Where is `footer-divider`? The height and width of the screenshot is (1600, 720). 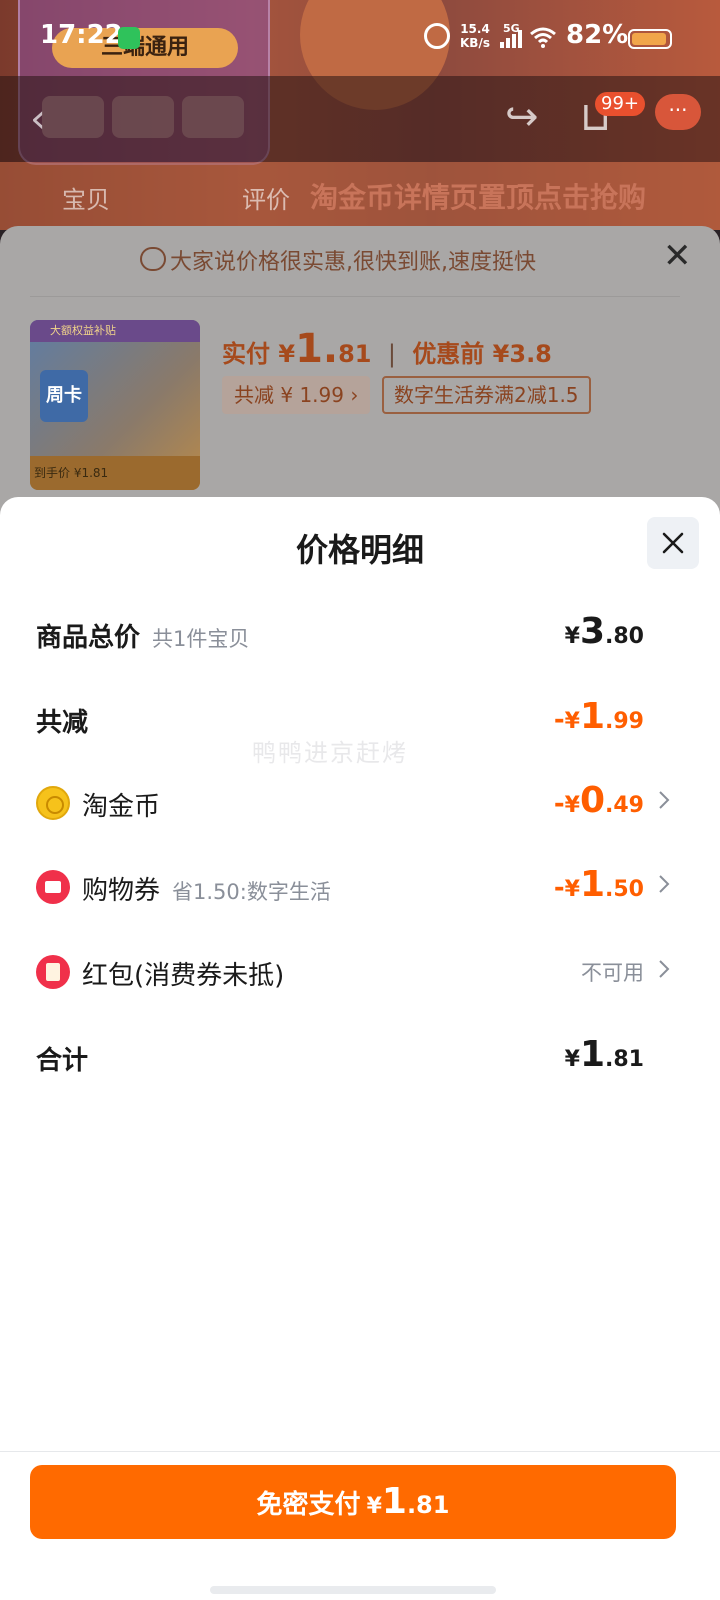
footer-divider is located at coordinates (360, 1451).